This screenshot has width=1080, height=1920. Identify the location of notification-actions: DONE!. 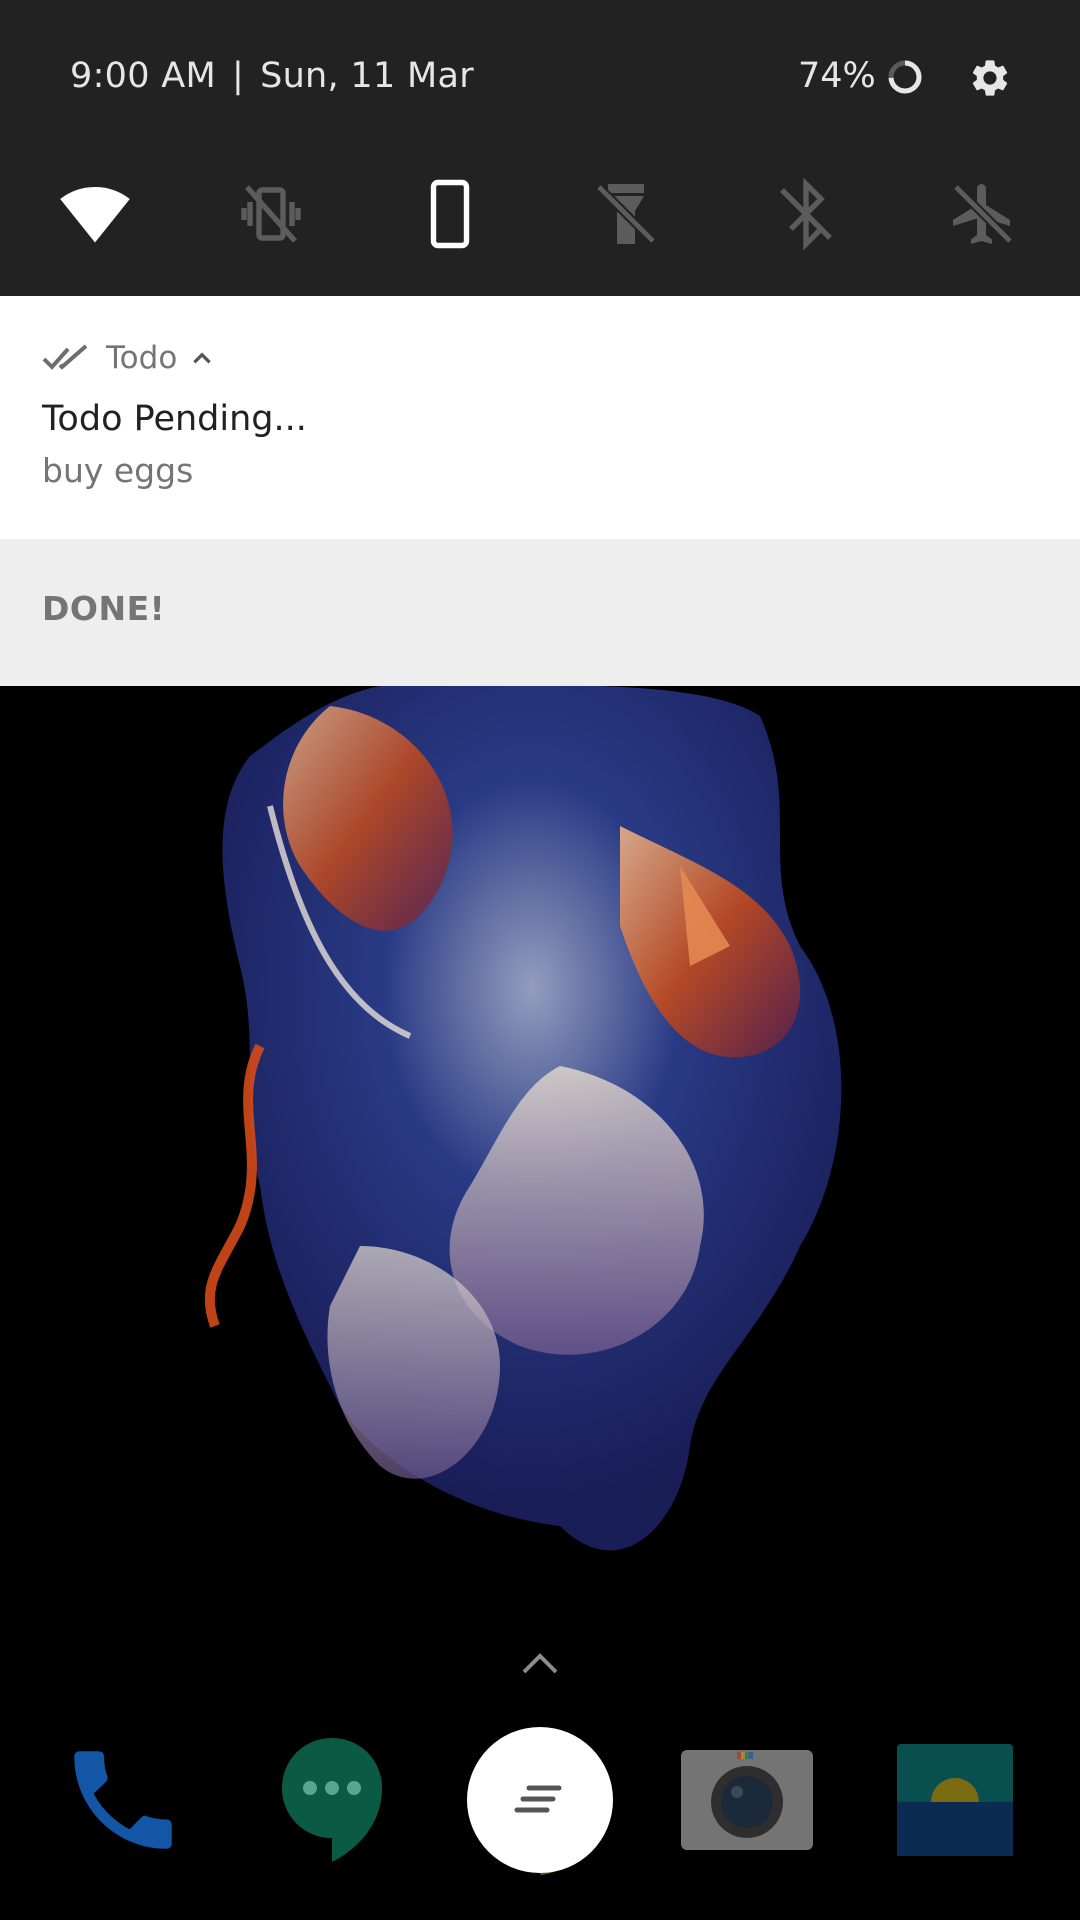
(540, 612).